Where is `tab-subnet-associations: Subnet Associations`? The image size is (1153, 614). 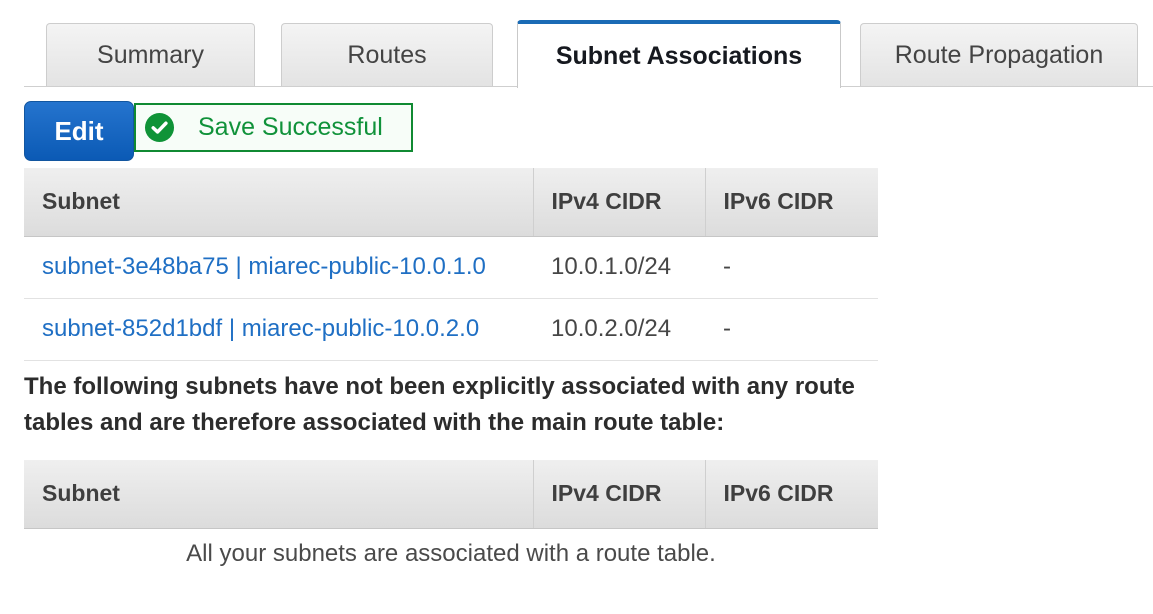
tab-subnet-associations: Subnet Associations is located at coordinates (679, 54).